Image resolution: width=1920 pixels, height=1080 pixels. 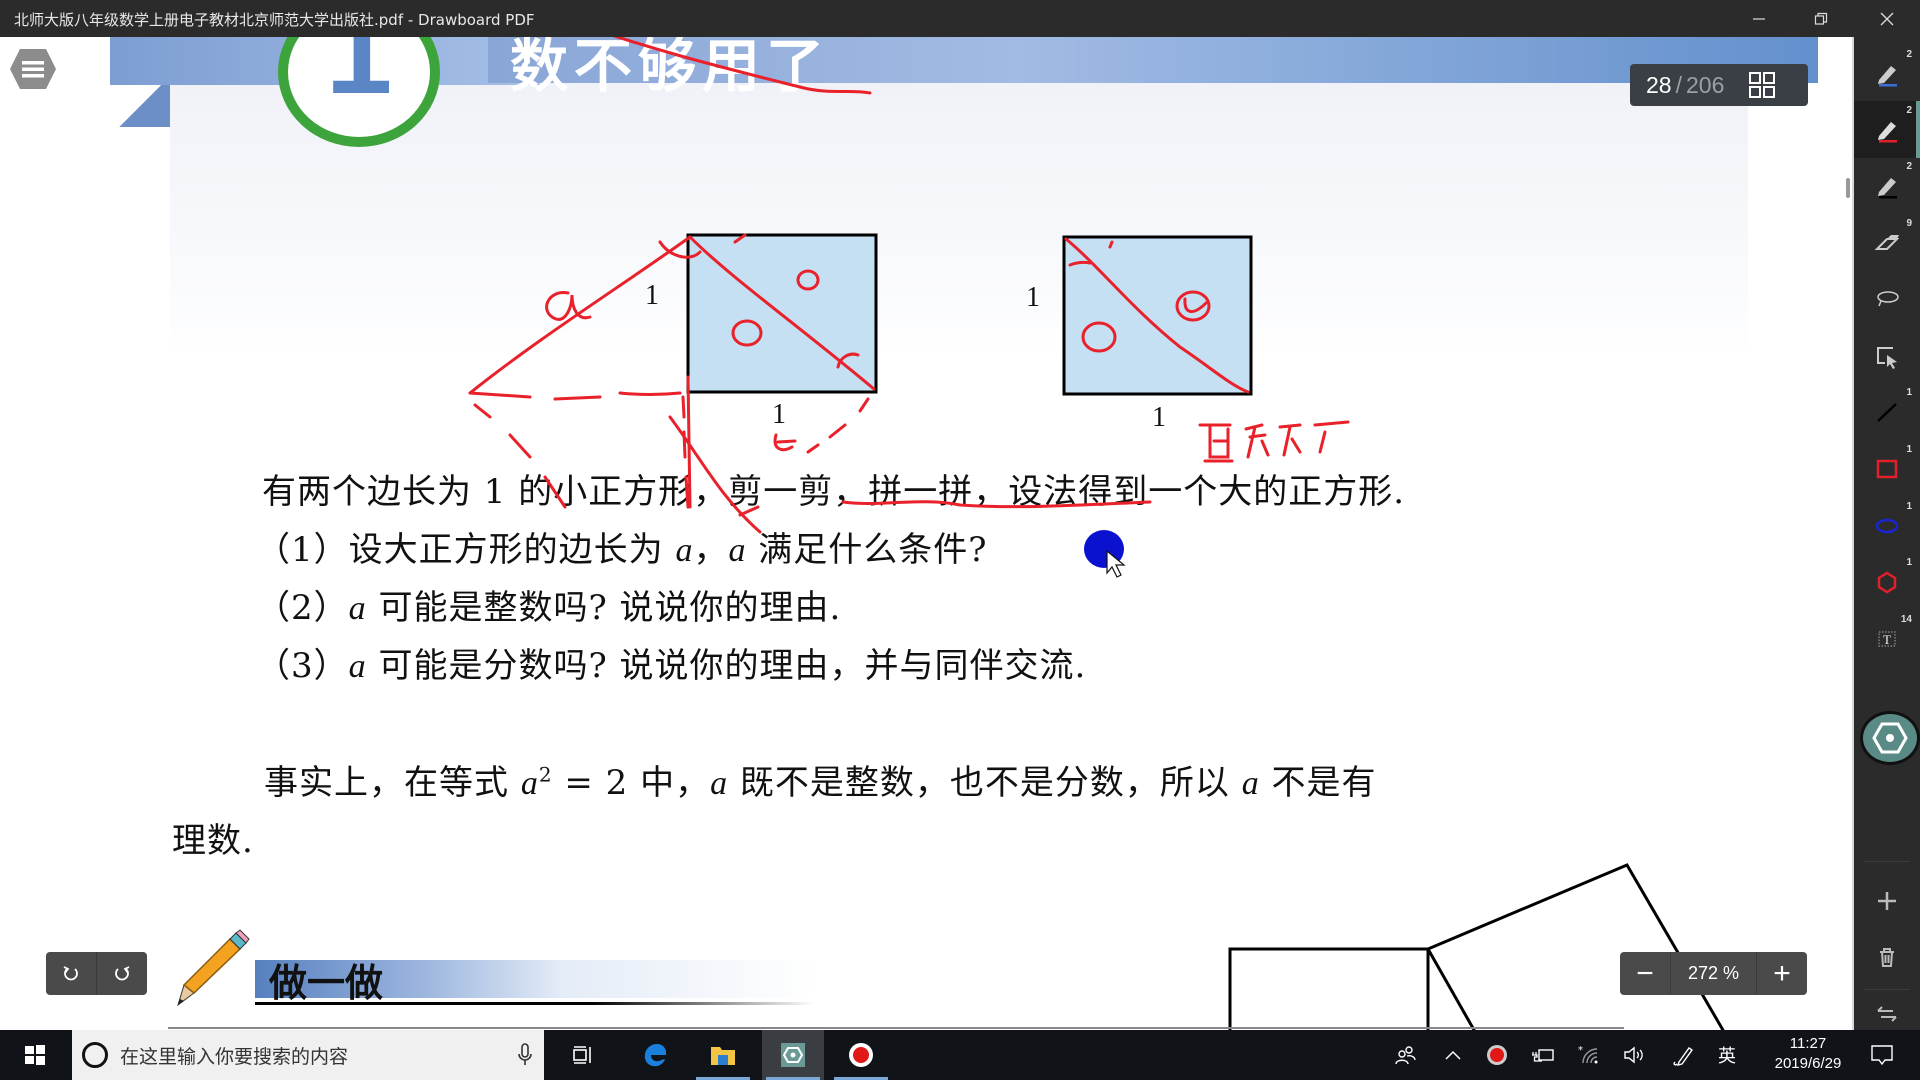 I want to click on volume-tray-icon, so click(x=1635, y=1055).